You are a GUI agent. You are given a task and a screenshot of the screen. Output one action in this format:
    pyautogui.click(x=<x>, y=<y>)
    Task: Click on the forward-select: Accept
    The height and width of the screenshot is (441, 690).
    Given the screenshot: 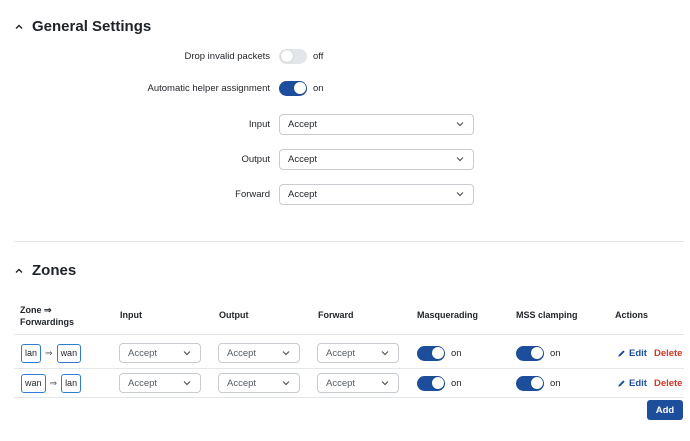 What is the action you would take?
    pyautogui.click(x=376, y=194)
    